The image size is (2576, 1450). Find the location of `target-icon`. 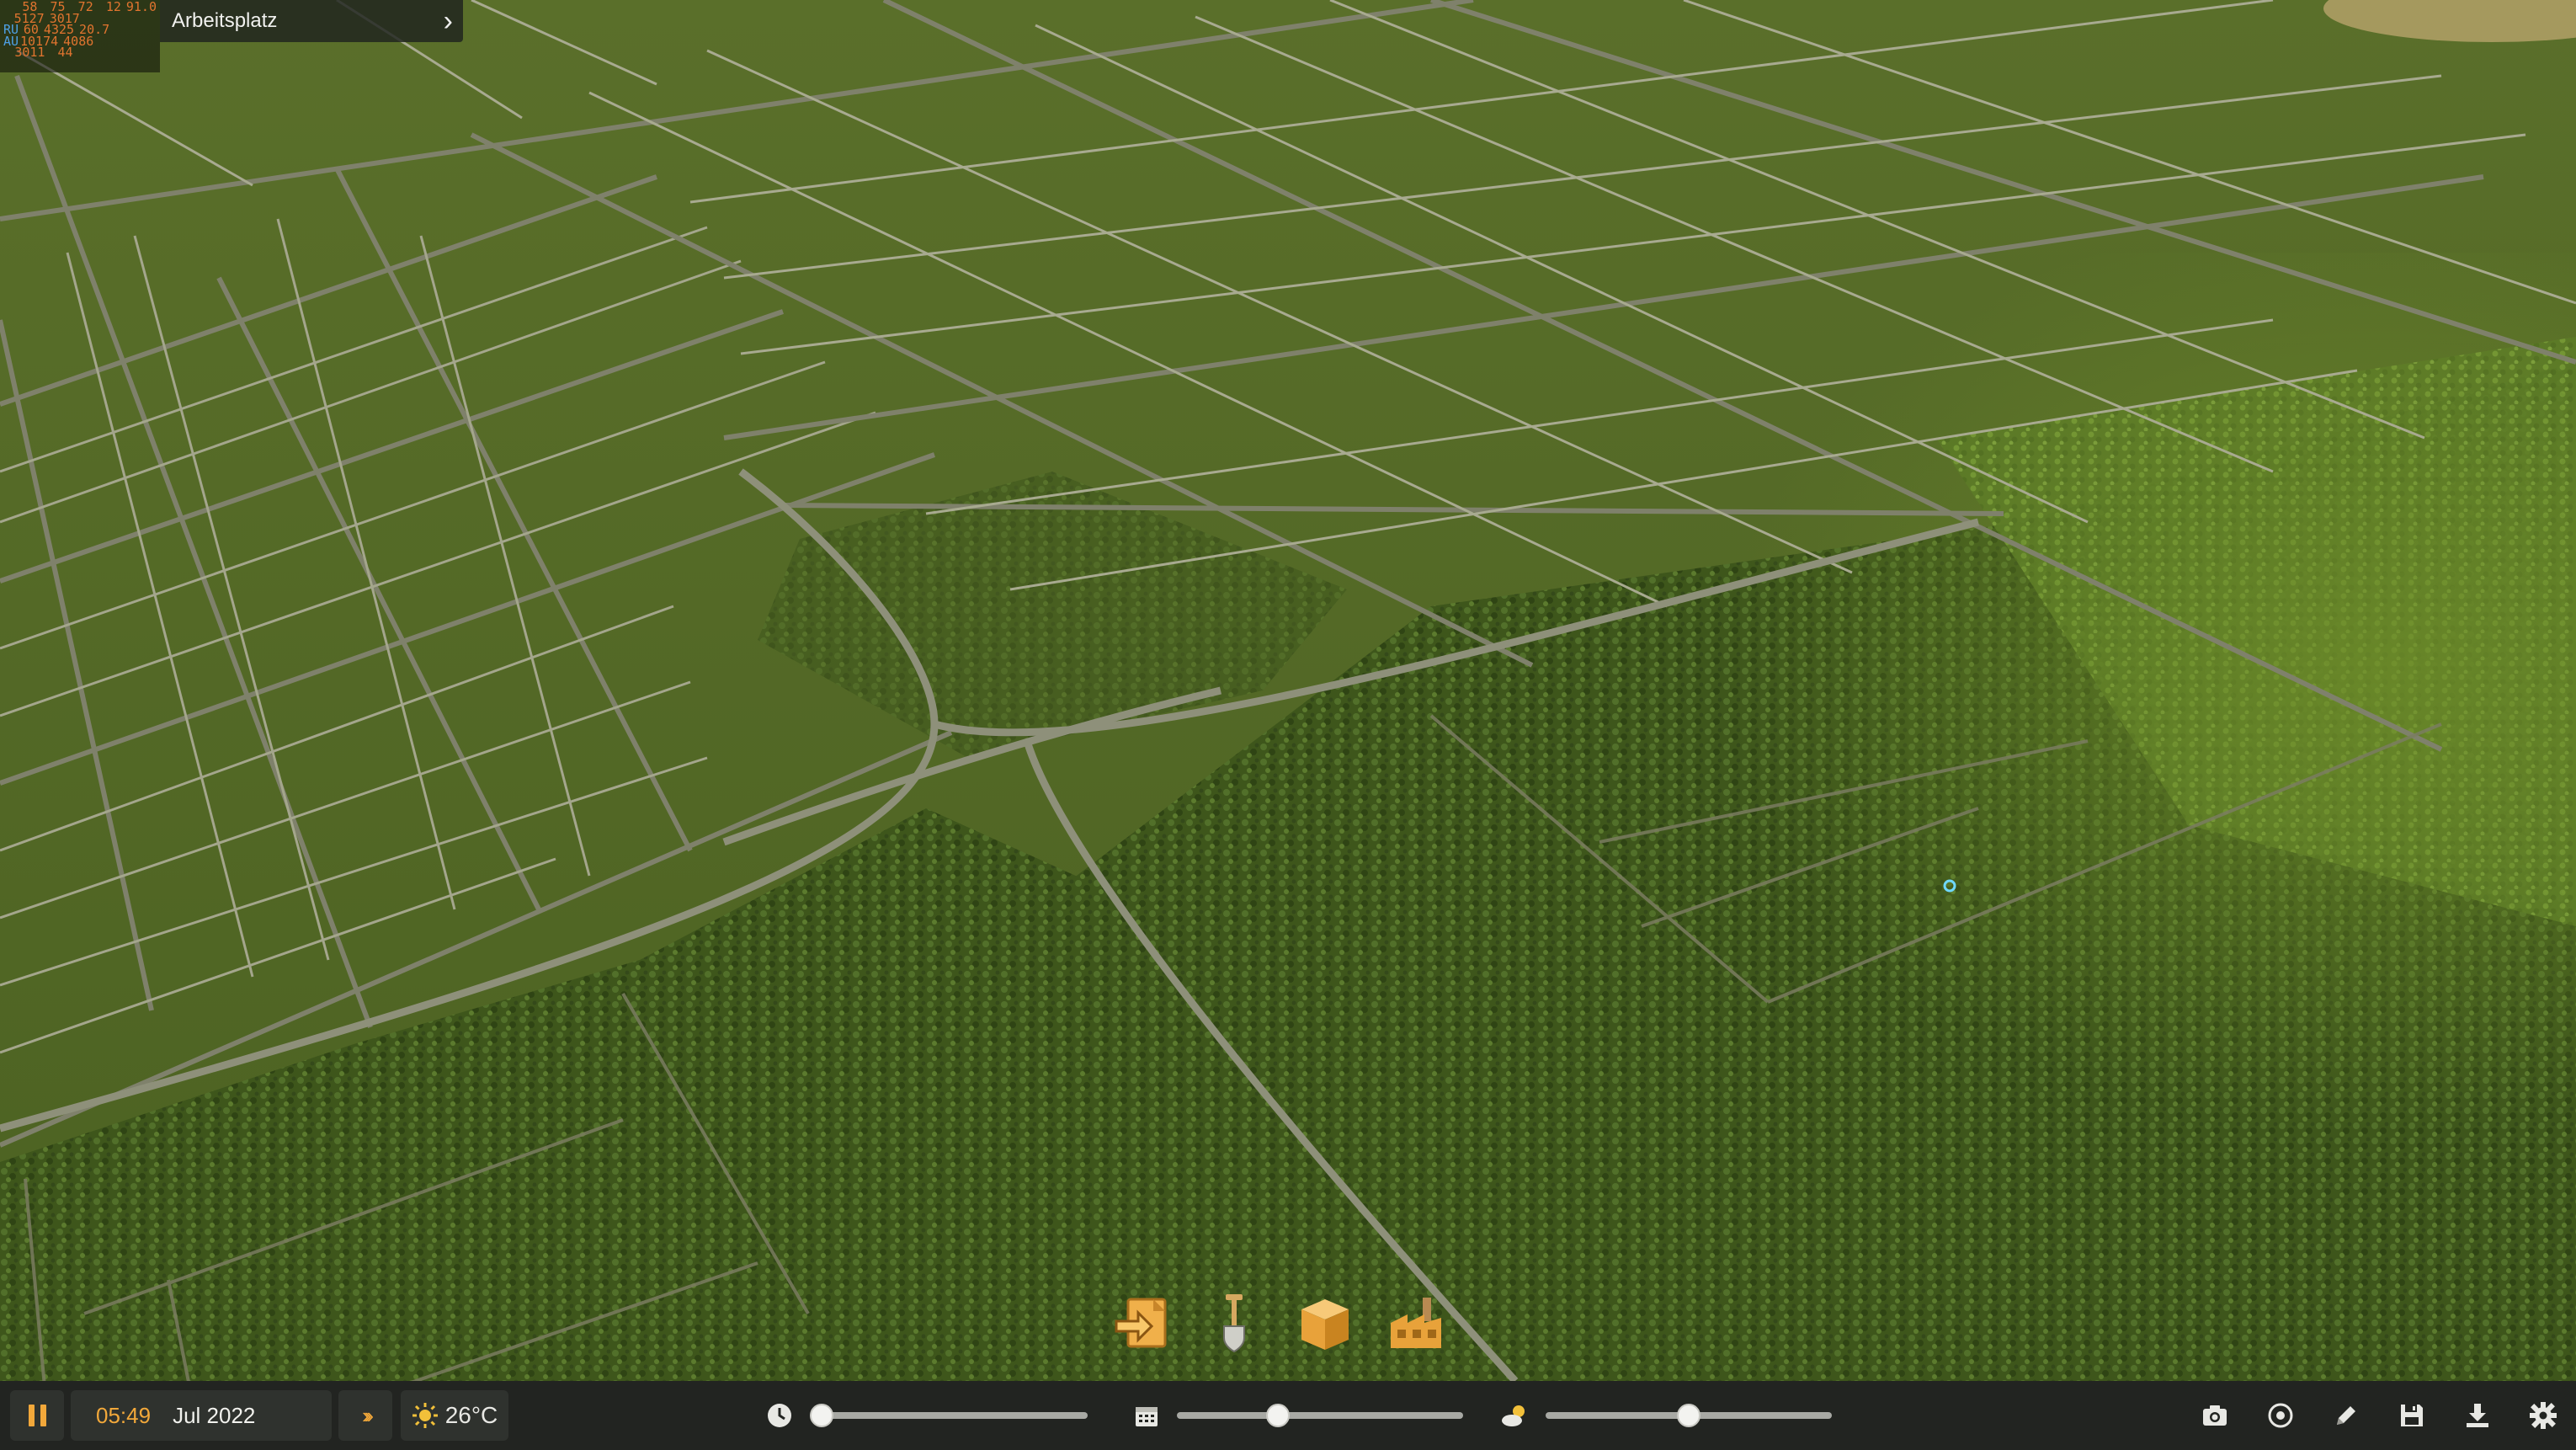

target-icon is located at coordinates (2280, 1415).